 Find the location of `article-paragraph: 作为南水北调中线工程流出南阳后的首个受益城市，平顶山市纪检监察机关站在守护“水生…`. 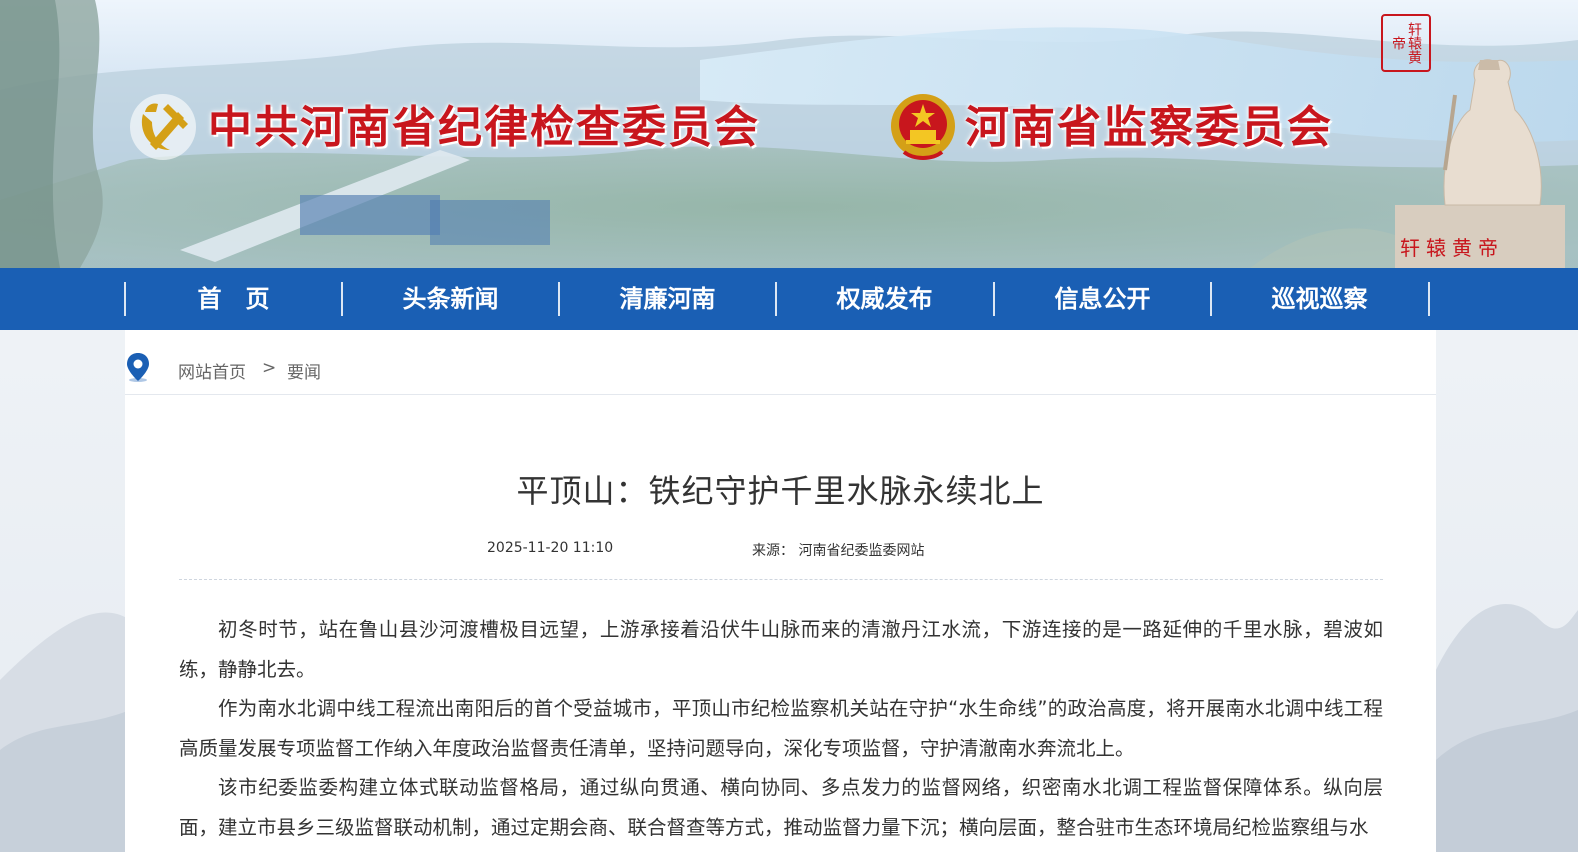

article-paragraph: 作为南水北调中线工程流出南阳后的首个受益城市，平顶山市纪检监察机关站在守护“水生… is located at coordinates (781, 728).